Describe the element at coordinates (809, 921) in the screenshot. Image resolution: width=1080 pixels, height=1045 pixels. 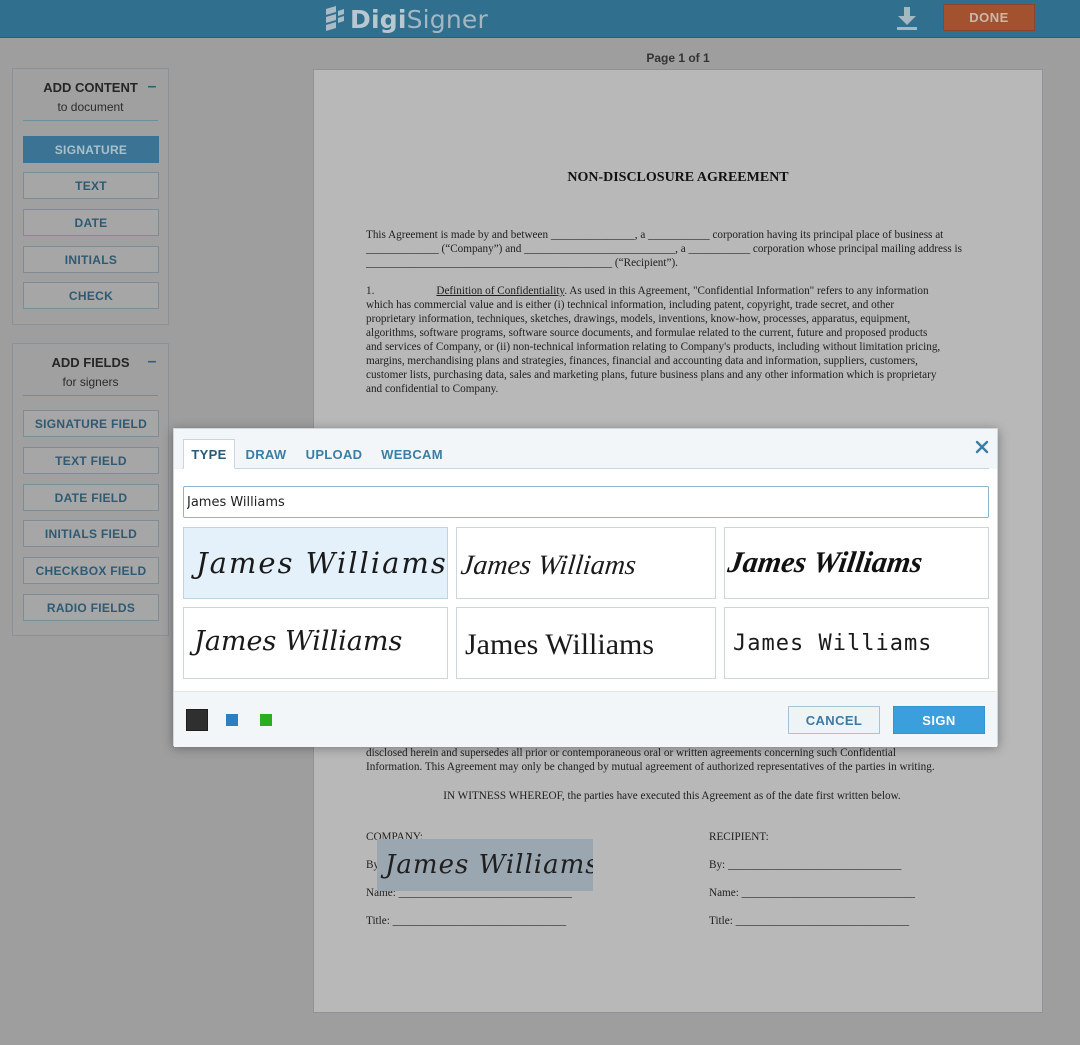
I see `recipient-title-line: Title: _______________________________` at that location.